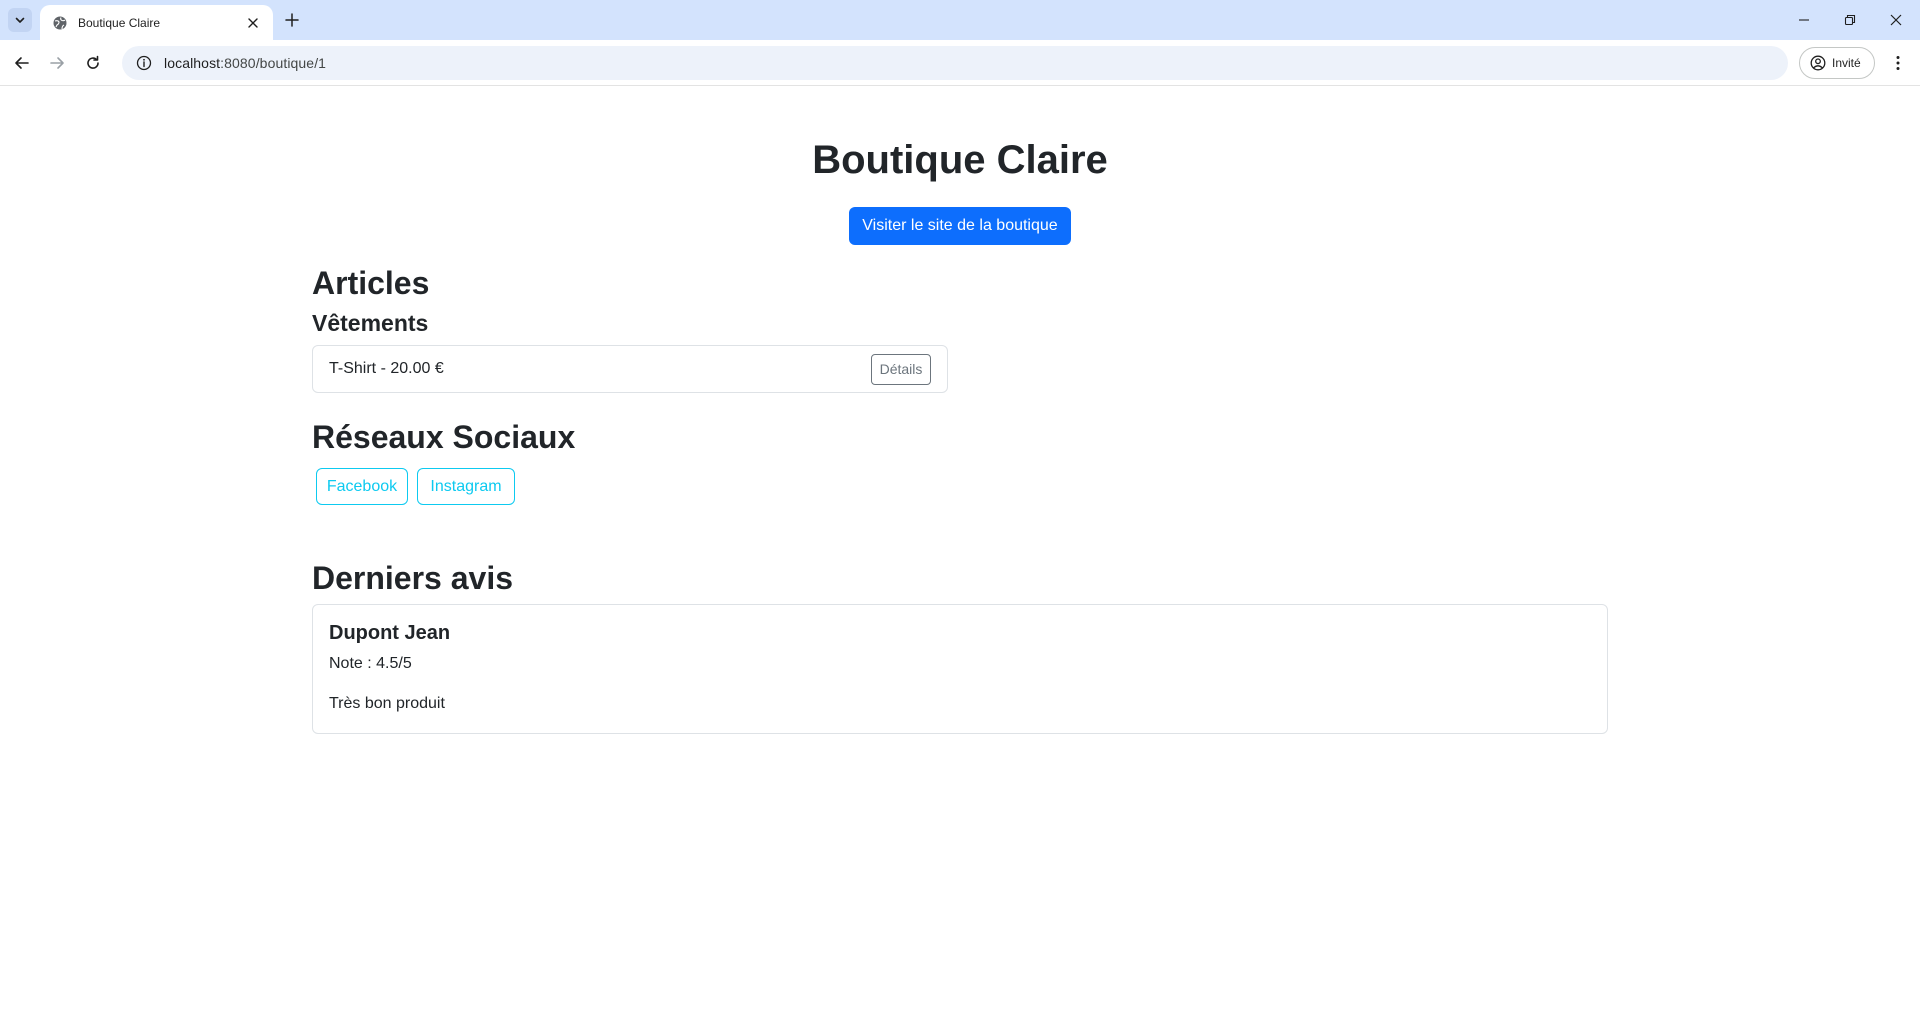 The width and height of the screenshot is (1920, 1032). What do you see at coordinates (630, 369) in the screenshot?
I see `article-list-item: T-Shirt - 20.00 € Détails` at bounding box center [630, 369].